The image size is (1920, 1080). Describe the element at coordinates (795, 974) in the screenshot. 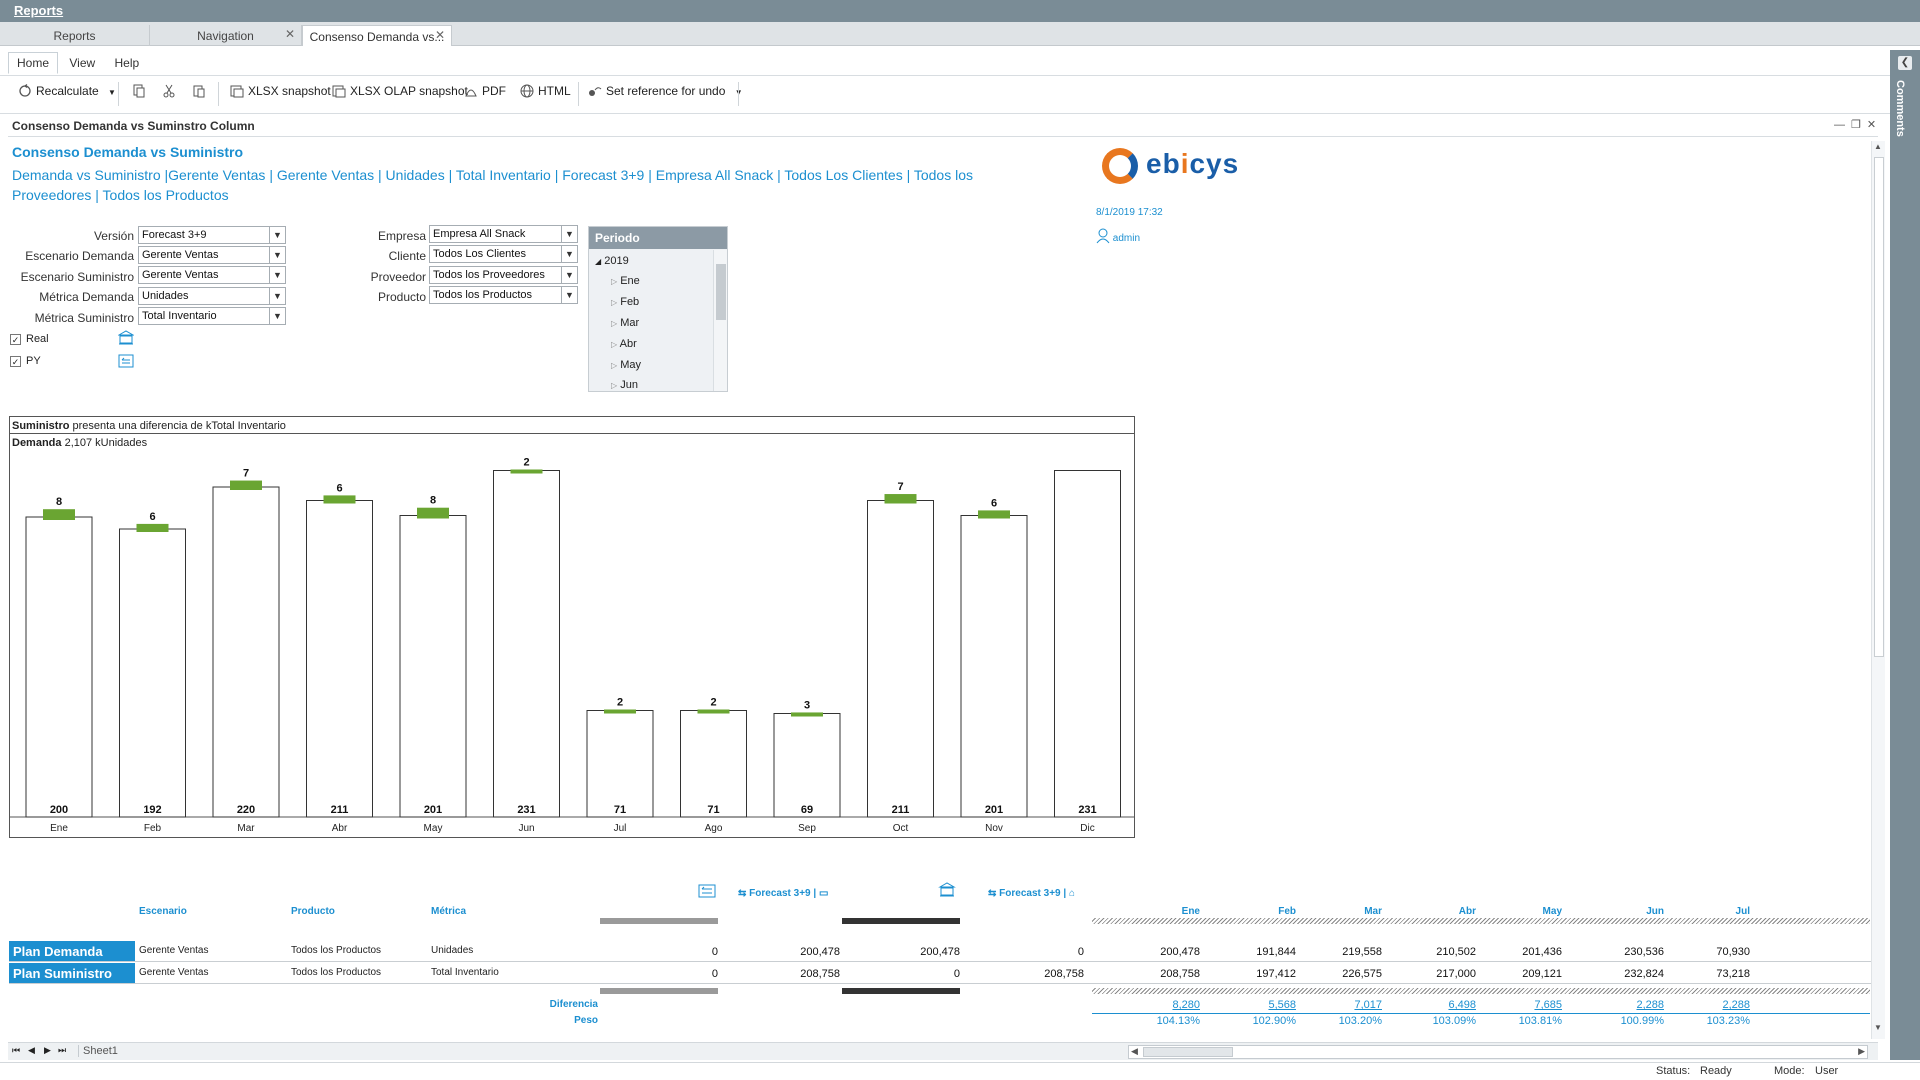

I see `cell-value: 208,758` at that location.